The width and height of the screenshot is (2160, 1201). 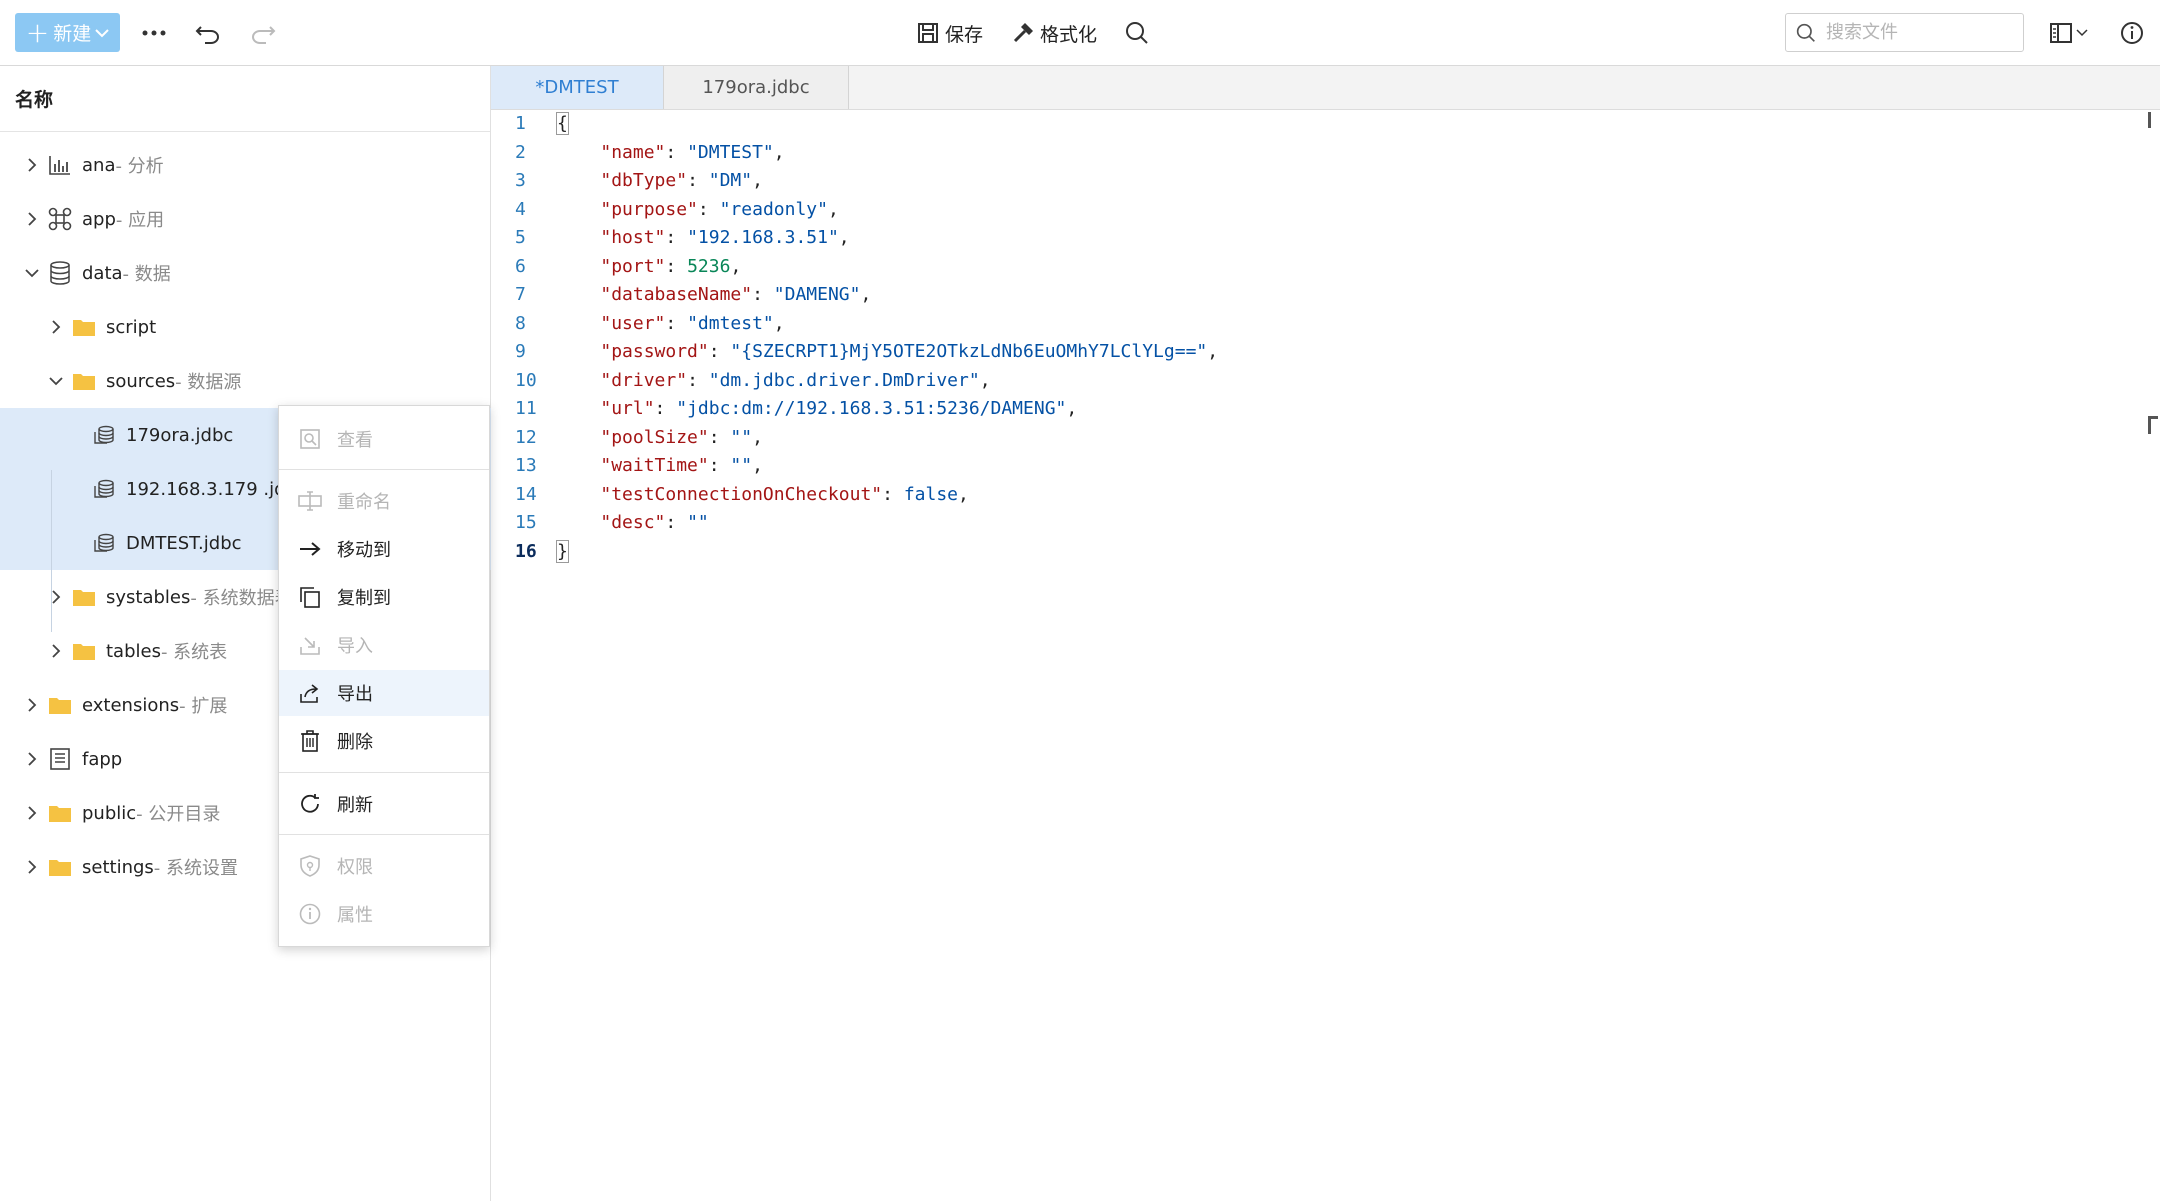 What do you see at coordinates (520, 209) in the screenshot?
I see `line-number: 4` at bounding box center [520, 209].